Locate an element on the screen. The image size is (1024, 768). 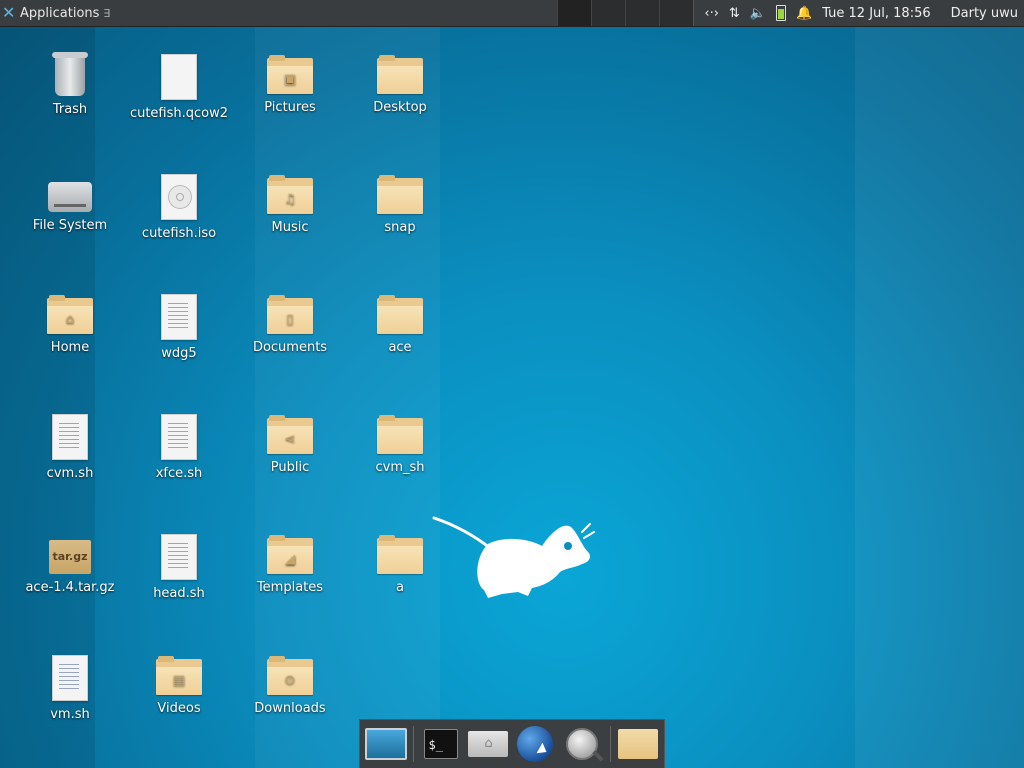
system-tray: ‹·› ⇅ 🔈 🔔 Tue 12 Jul, 18:56 Darty uwu is located at coordinates (858, 13).